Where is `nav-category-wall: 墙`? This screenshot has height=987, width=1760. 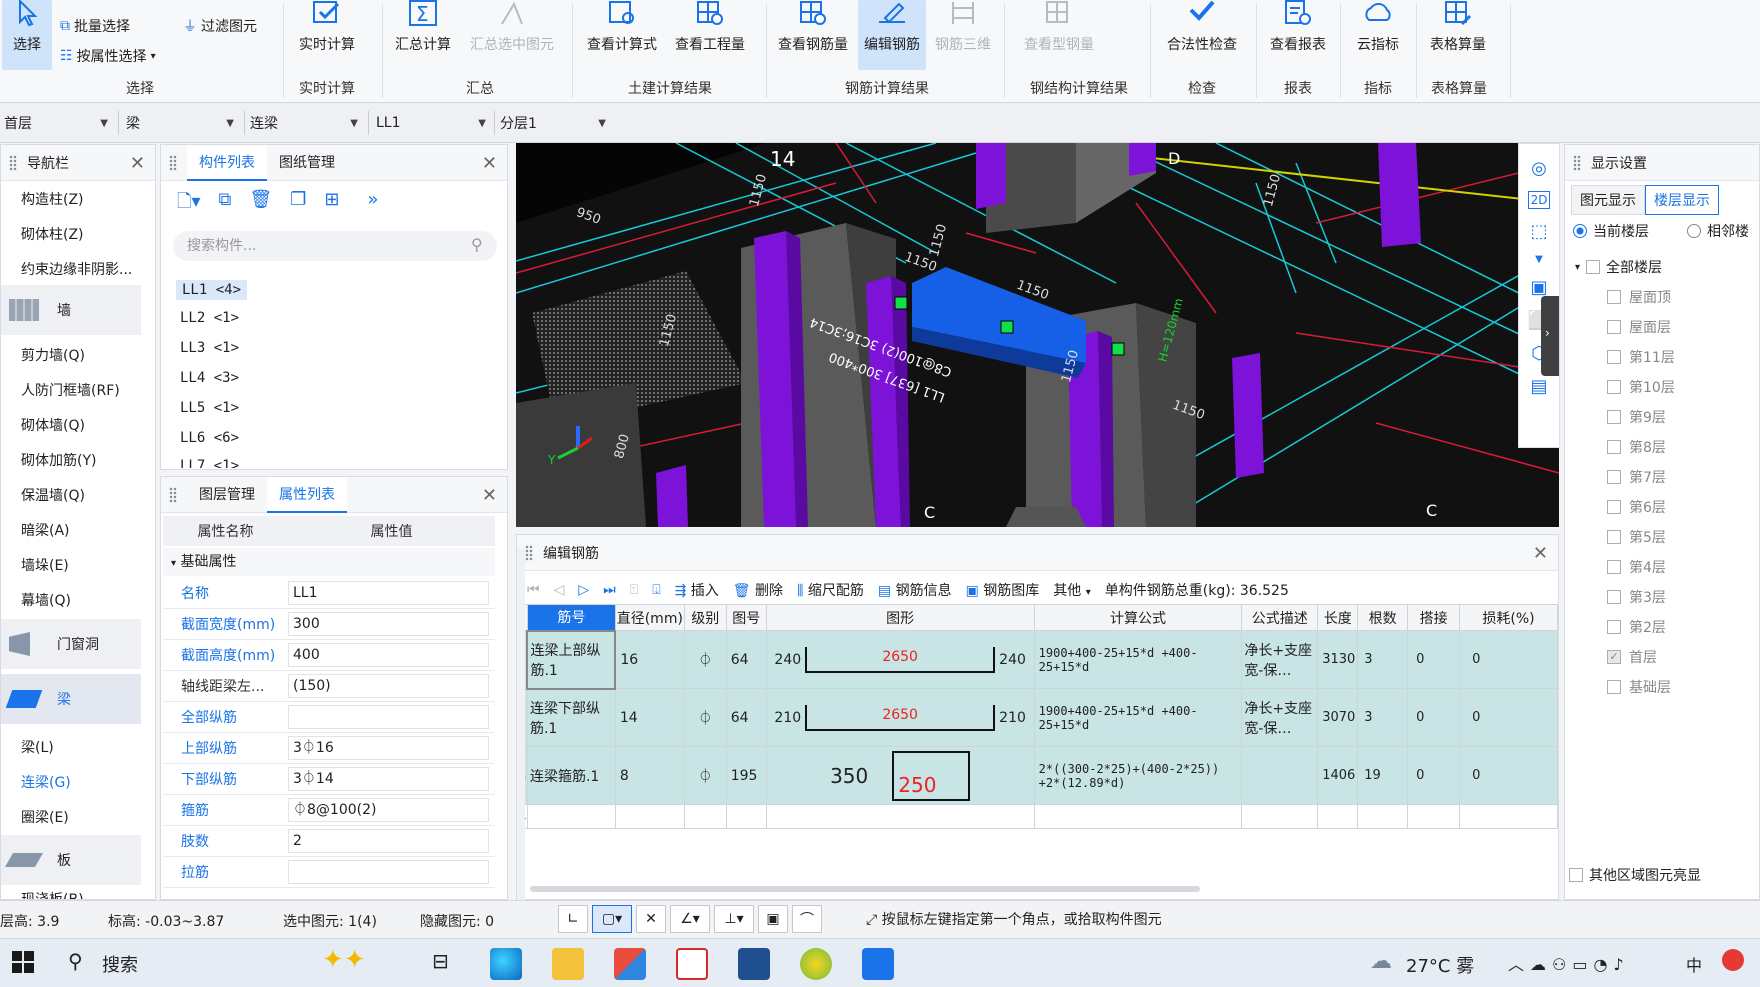 nav-category-wall: 墙 is located at coordinates (71, 310).